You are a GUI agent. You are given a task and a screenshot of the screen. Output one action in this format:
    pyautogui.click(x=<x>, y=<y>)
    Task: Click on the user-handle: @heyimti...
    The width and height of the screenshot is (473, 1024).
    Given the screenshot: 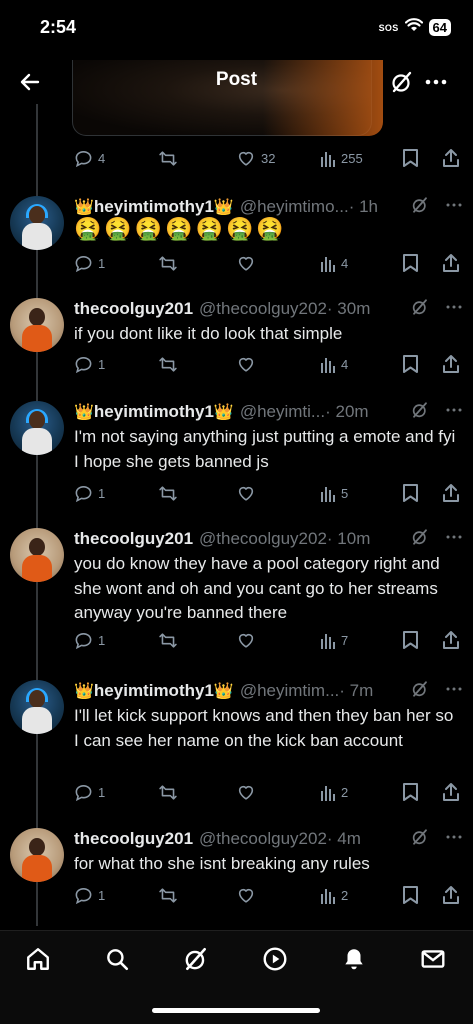 What is the action you would take?
    pyautogui.click(x=282, y=412)
    